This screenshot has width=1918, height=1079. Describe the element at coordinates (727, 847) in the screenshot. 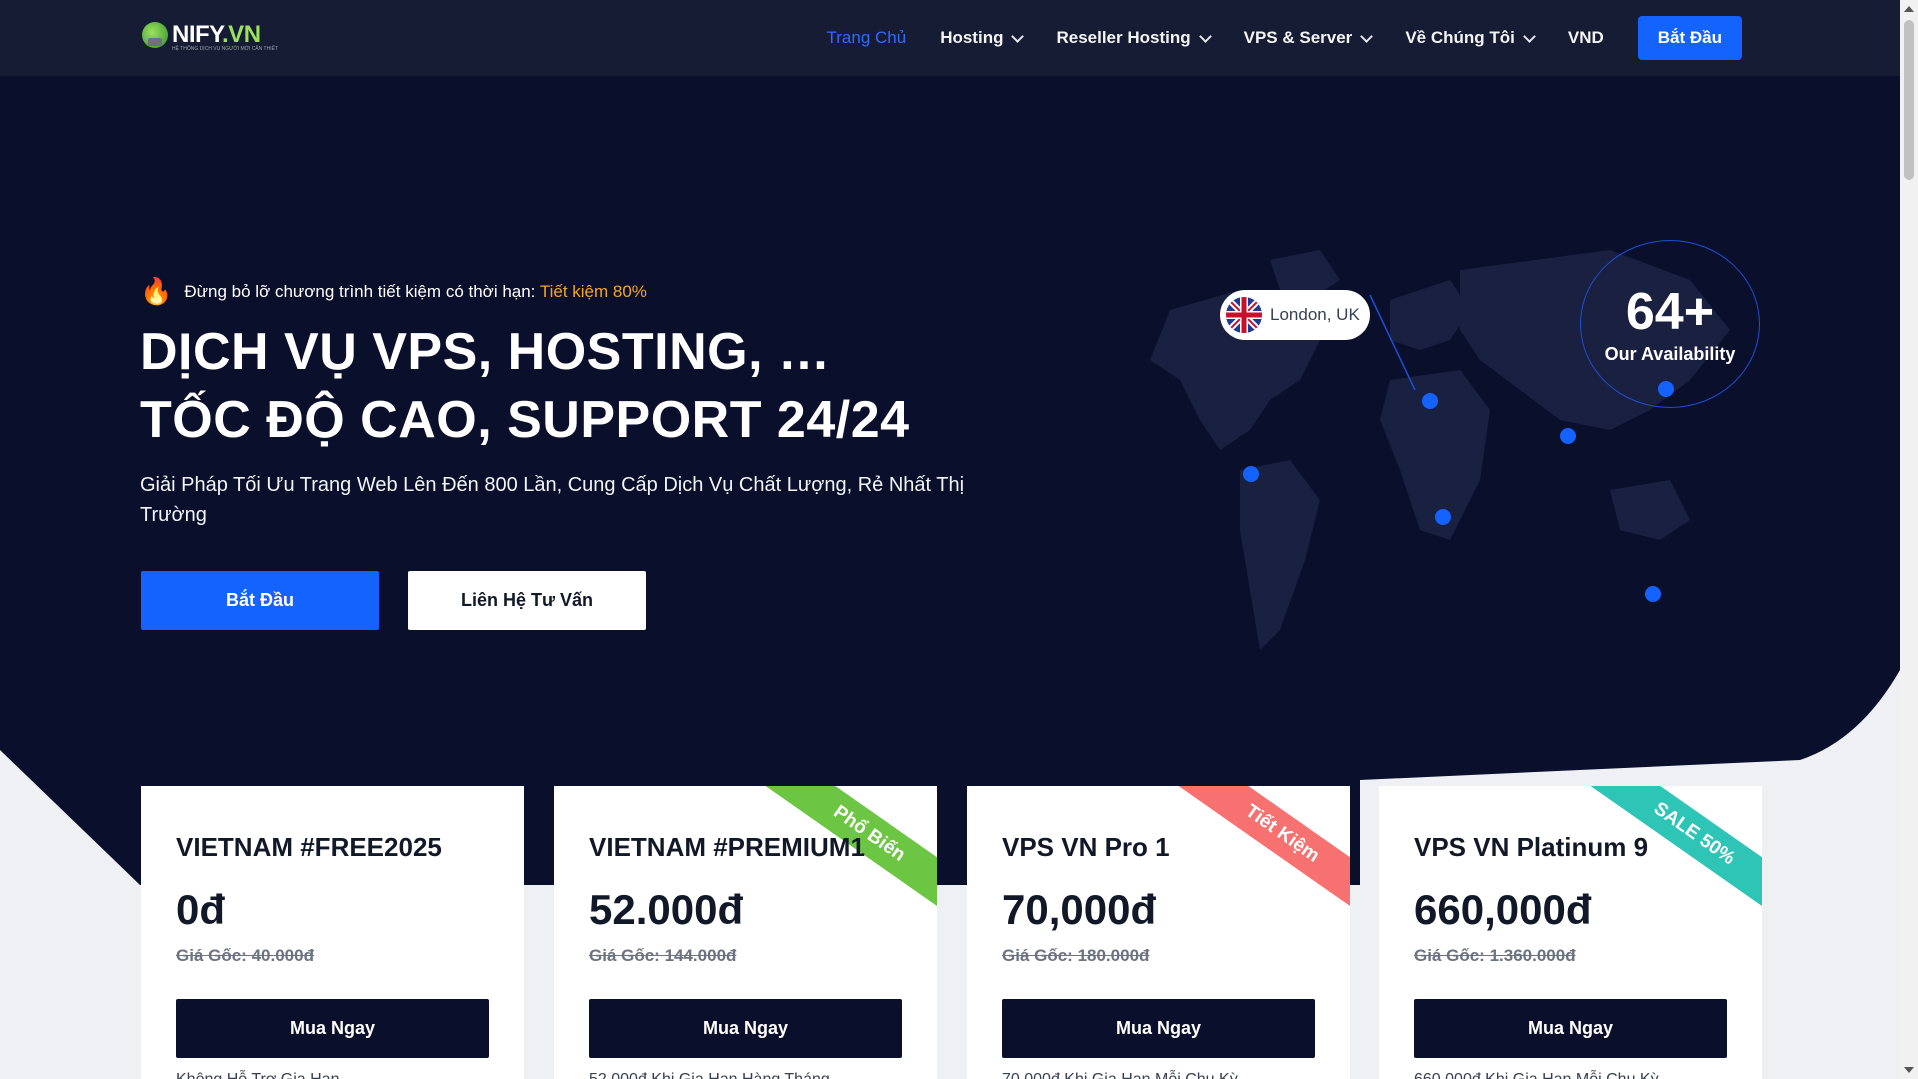

I see `card-title: VIETNAM #PREMIUM1` at that location.